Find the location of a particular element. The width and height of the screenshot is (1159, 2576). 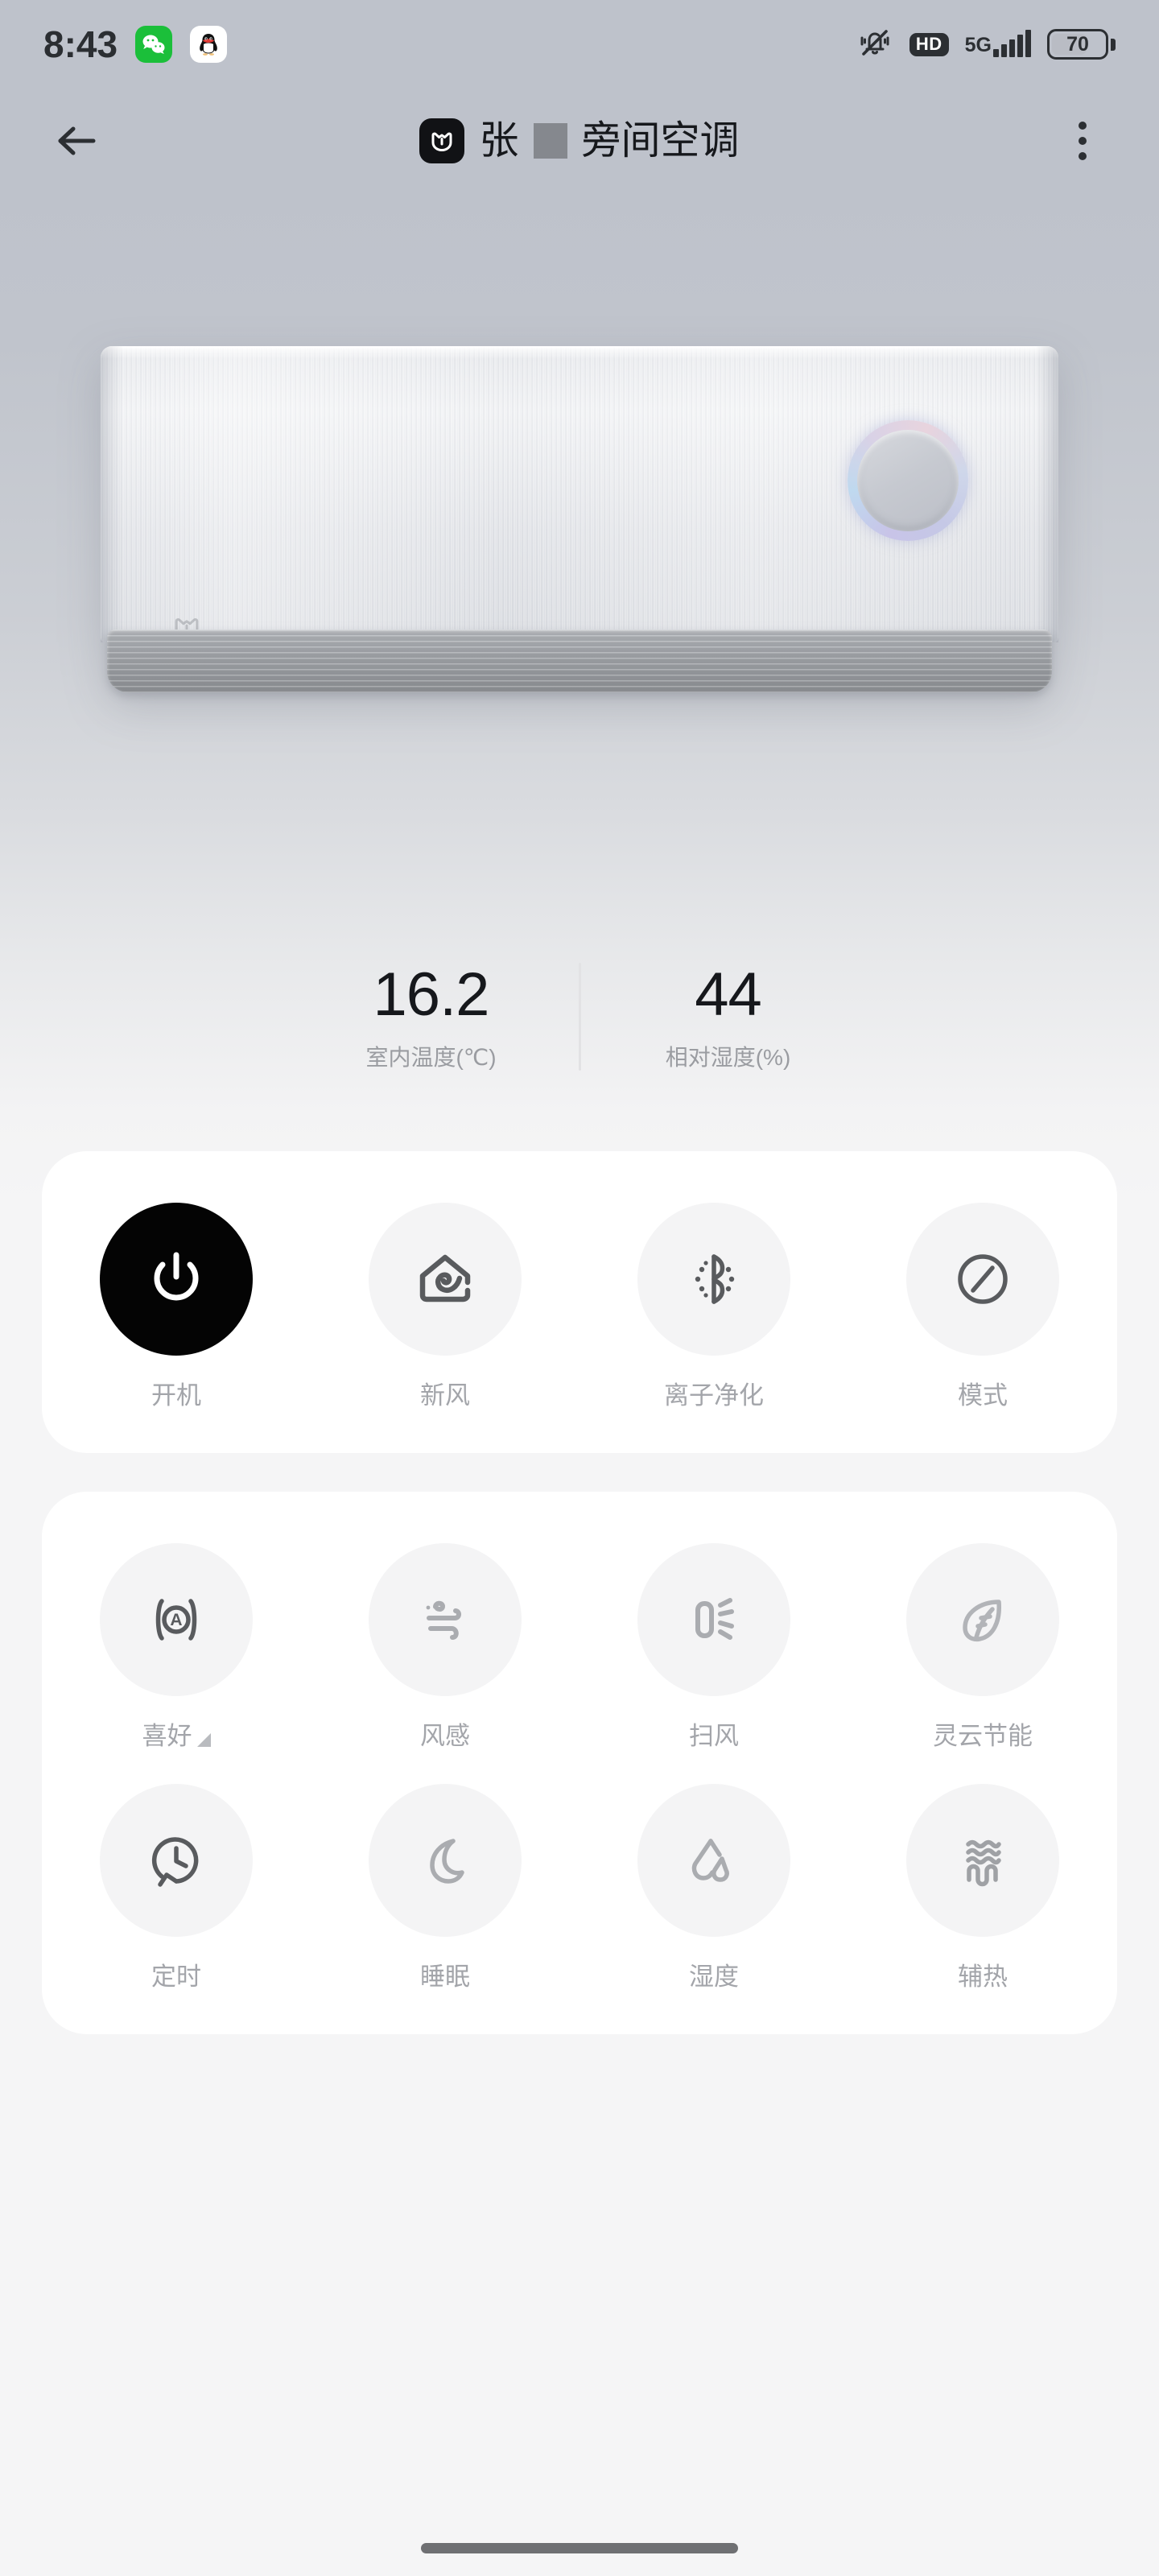

bell-mute-icon is located at coordinates (874, 45).